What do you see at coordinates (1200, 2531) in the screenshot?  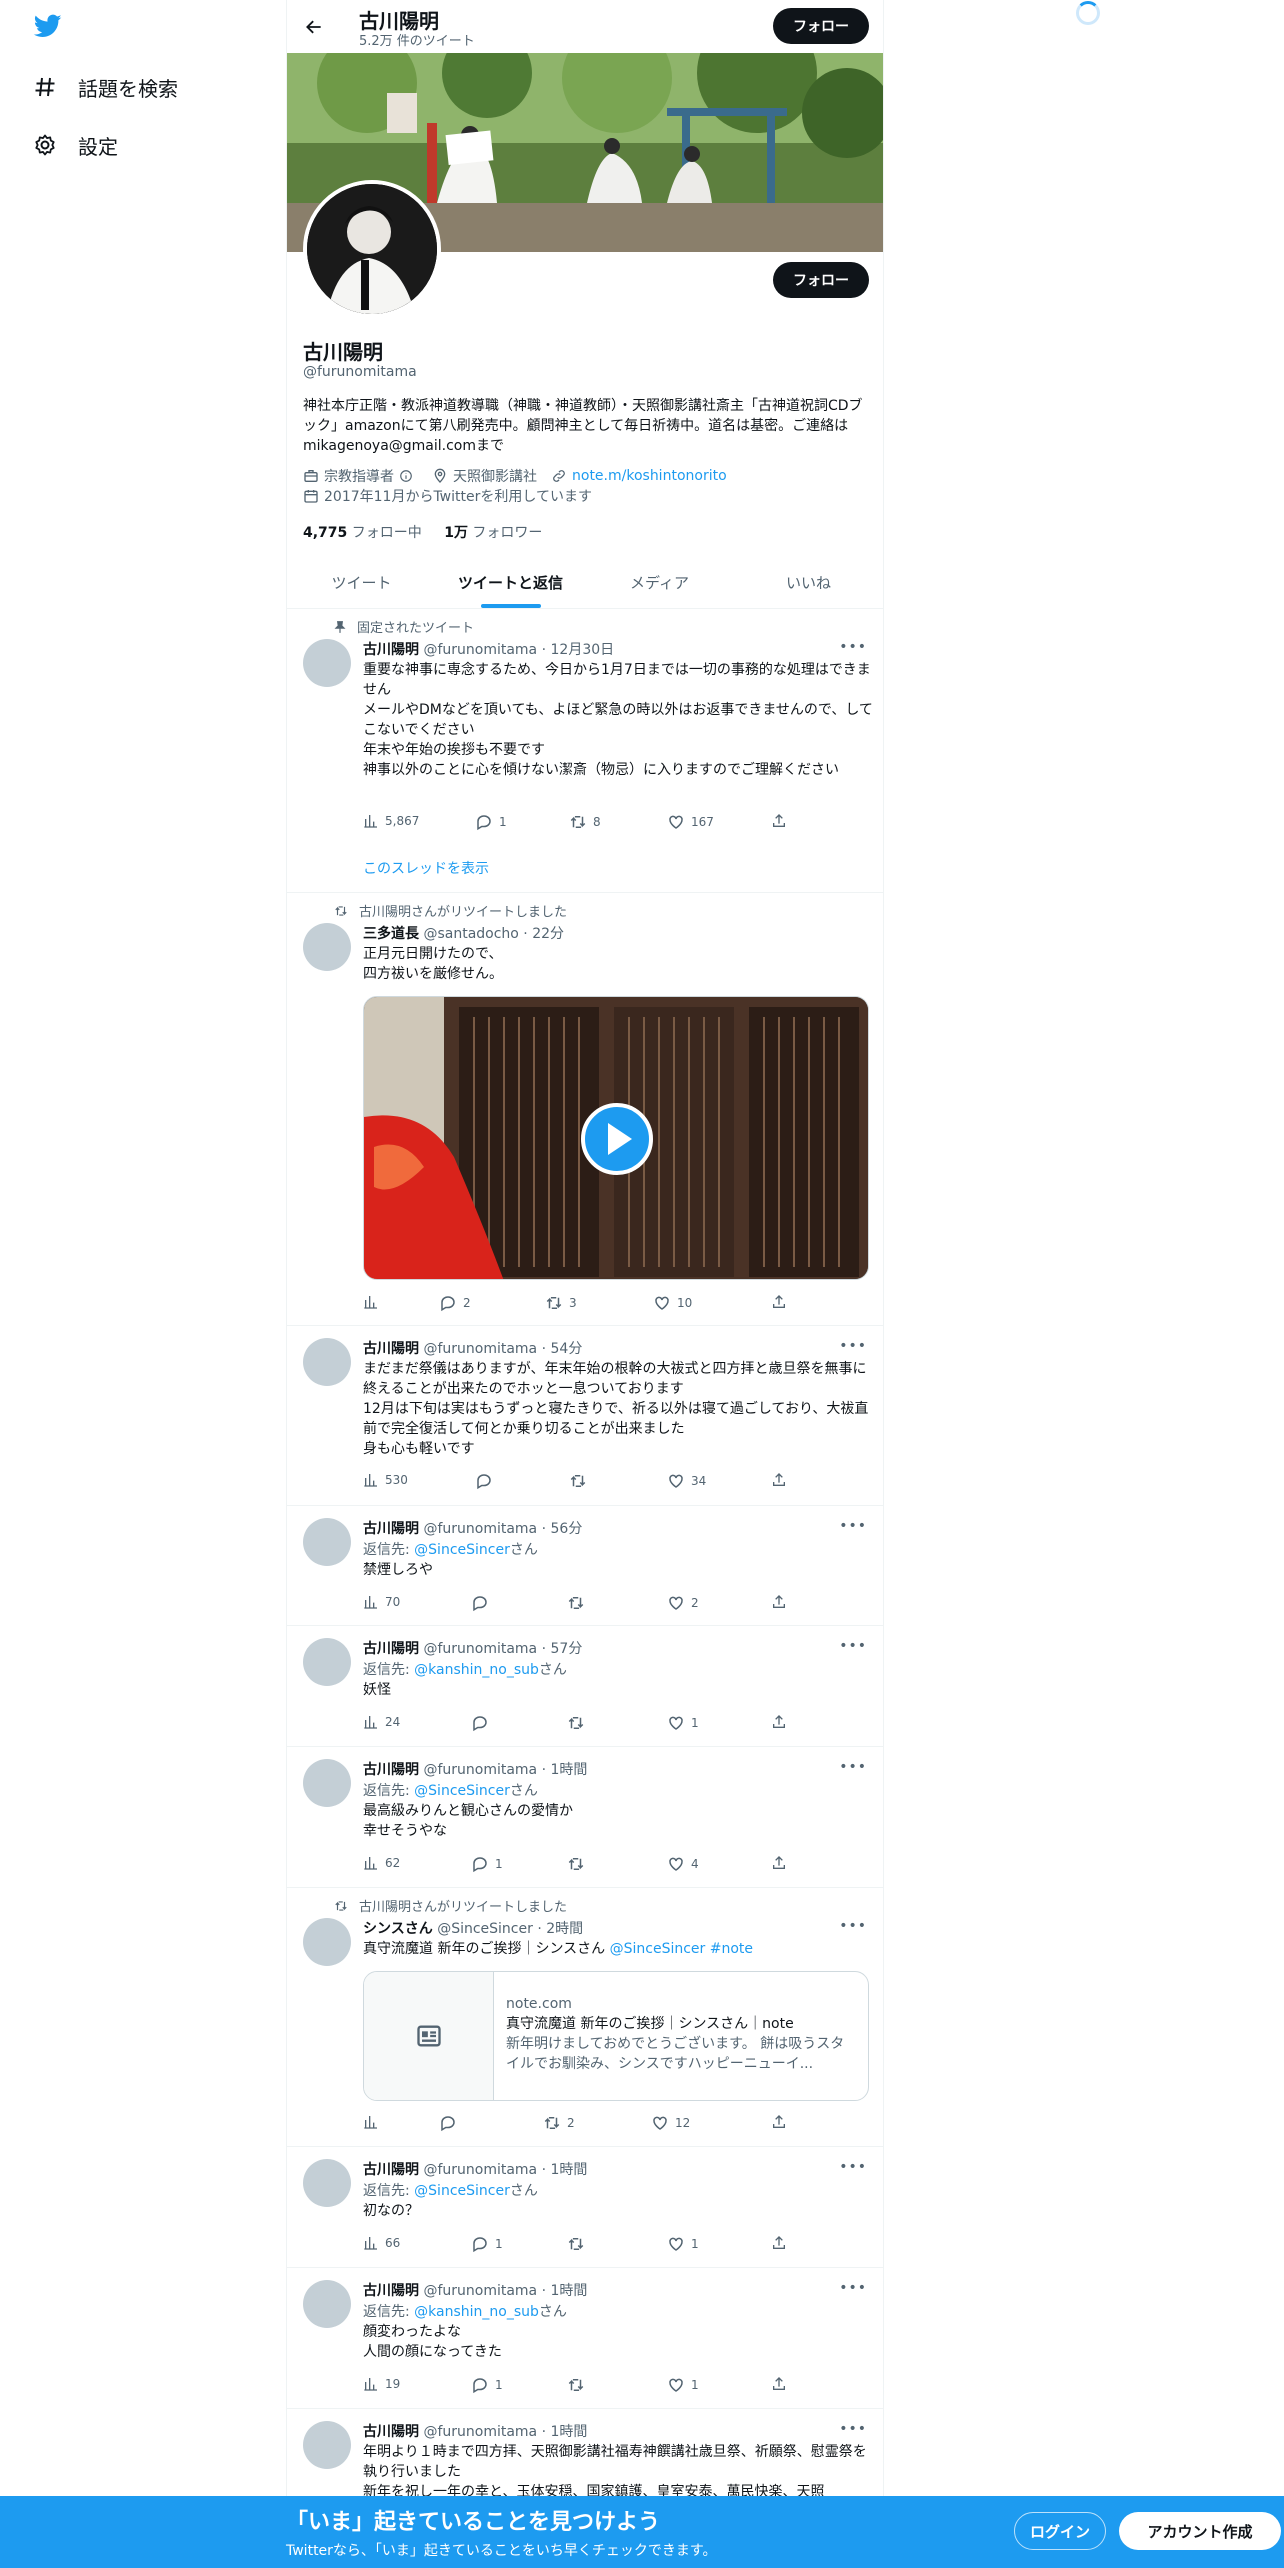 I see `signup-button: アカウント作成` at bounding box center [1200, 2531].